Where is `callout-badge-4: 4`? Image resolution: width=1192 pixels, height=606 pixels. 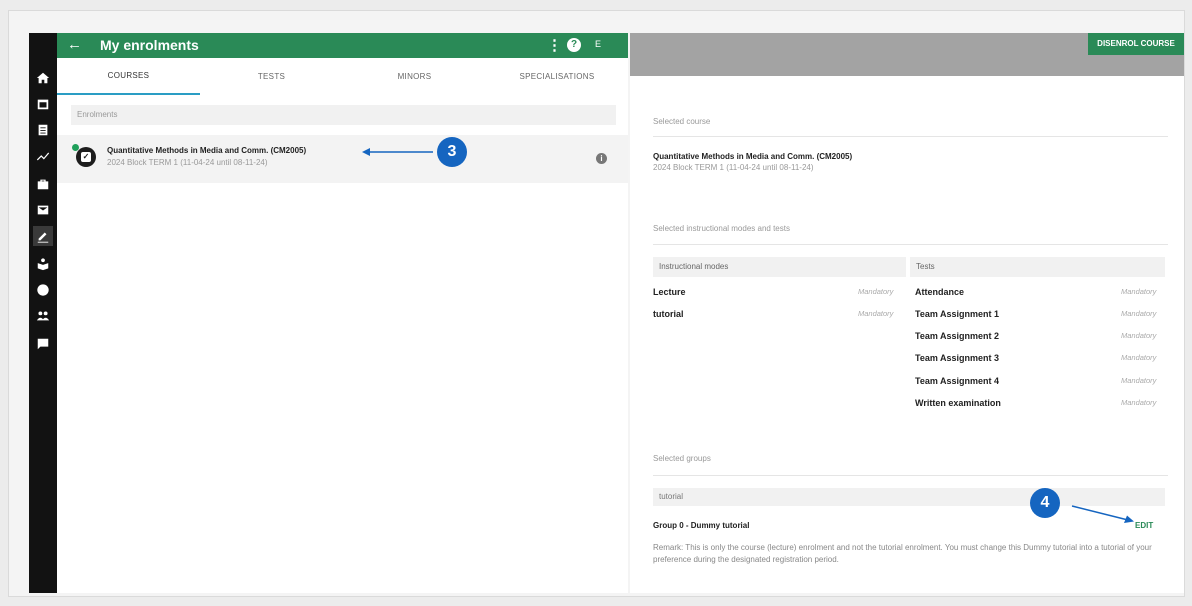
callout-badge-4: 4 is located at coordinates (1045, 503).